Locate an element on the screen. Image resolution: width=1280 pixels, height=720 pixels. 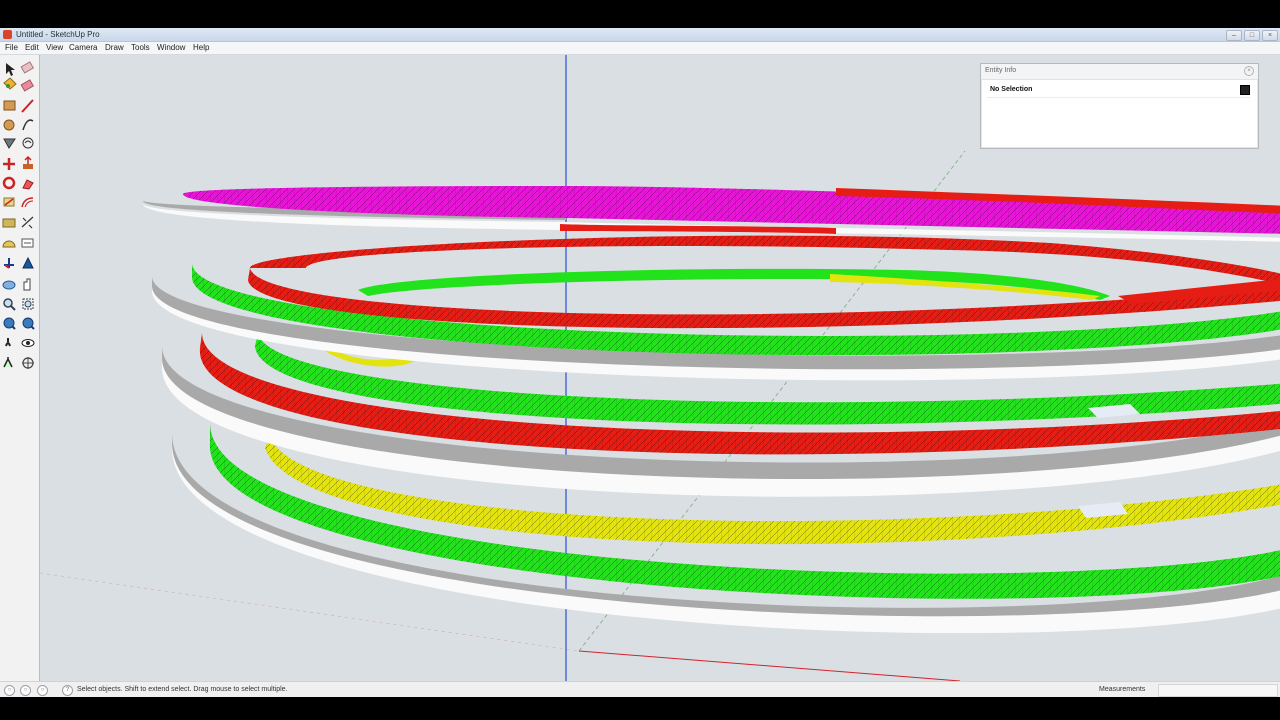
red-axis-line is located at coordinates (769, 665).